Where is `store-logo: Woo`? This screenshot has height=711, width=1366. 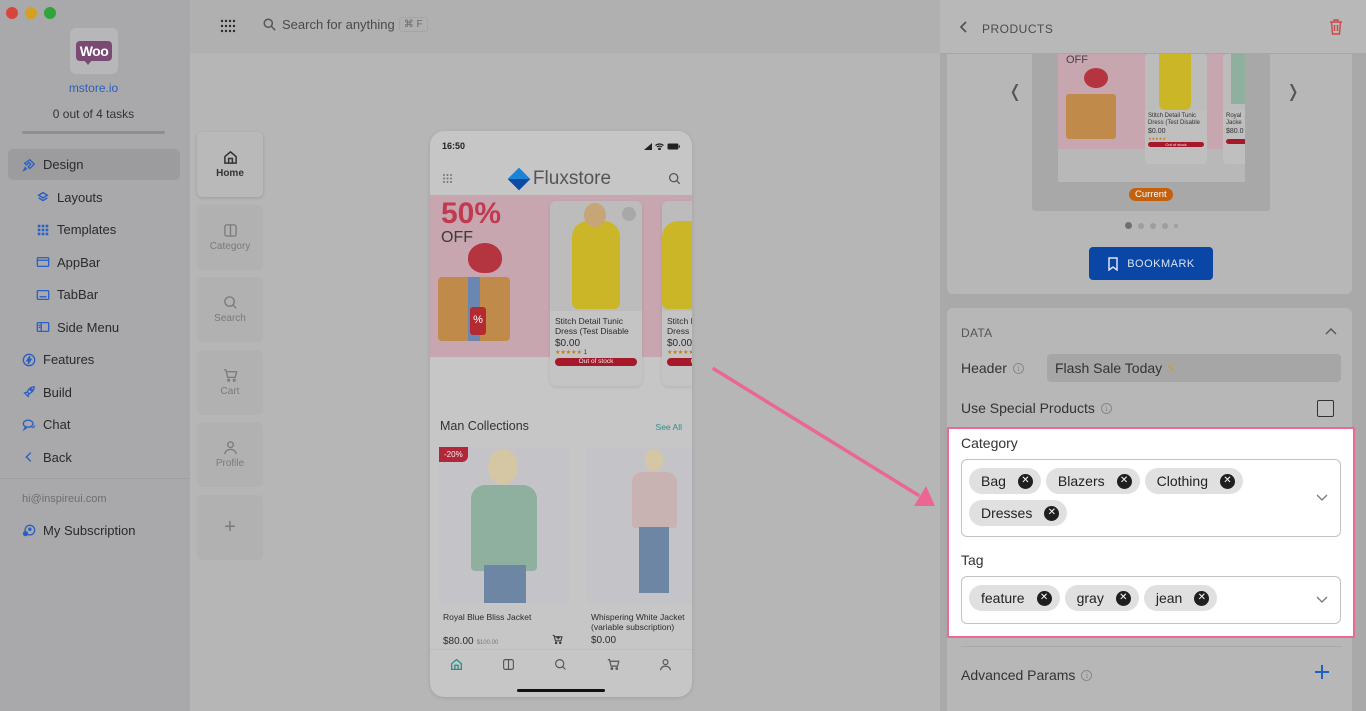 store-logo: Woo is located at coordinates (94, 51).